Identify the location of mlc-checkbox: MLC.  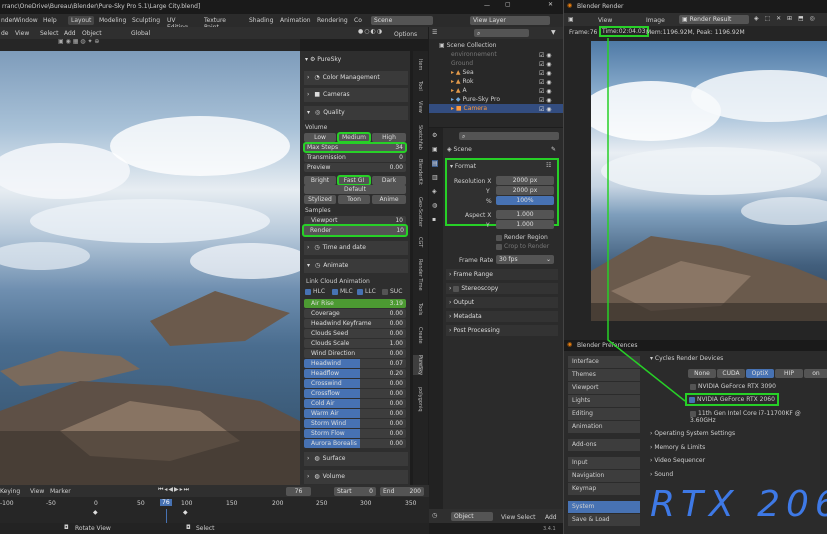
(342, 291).